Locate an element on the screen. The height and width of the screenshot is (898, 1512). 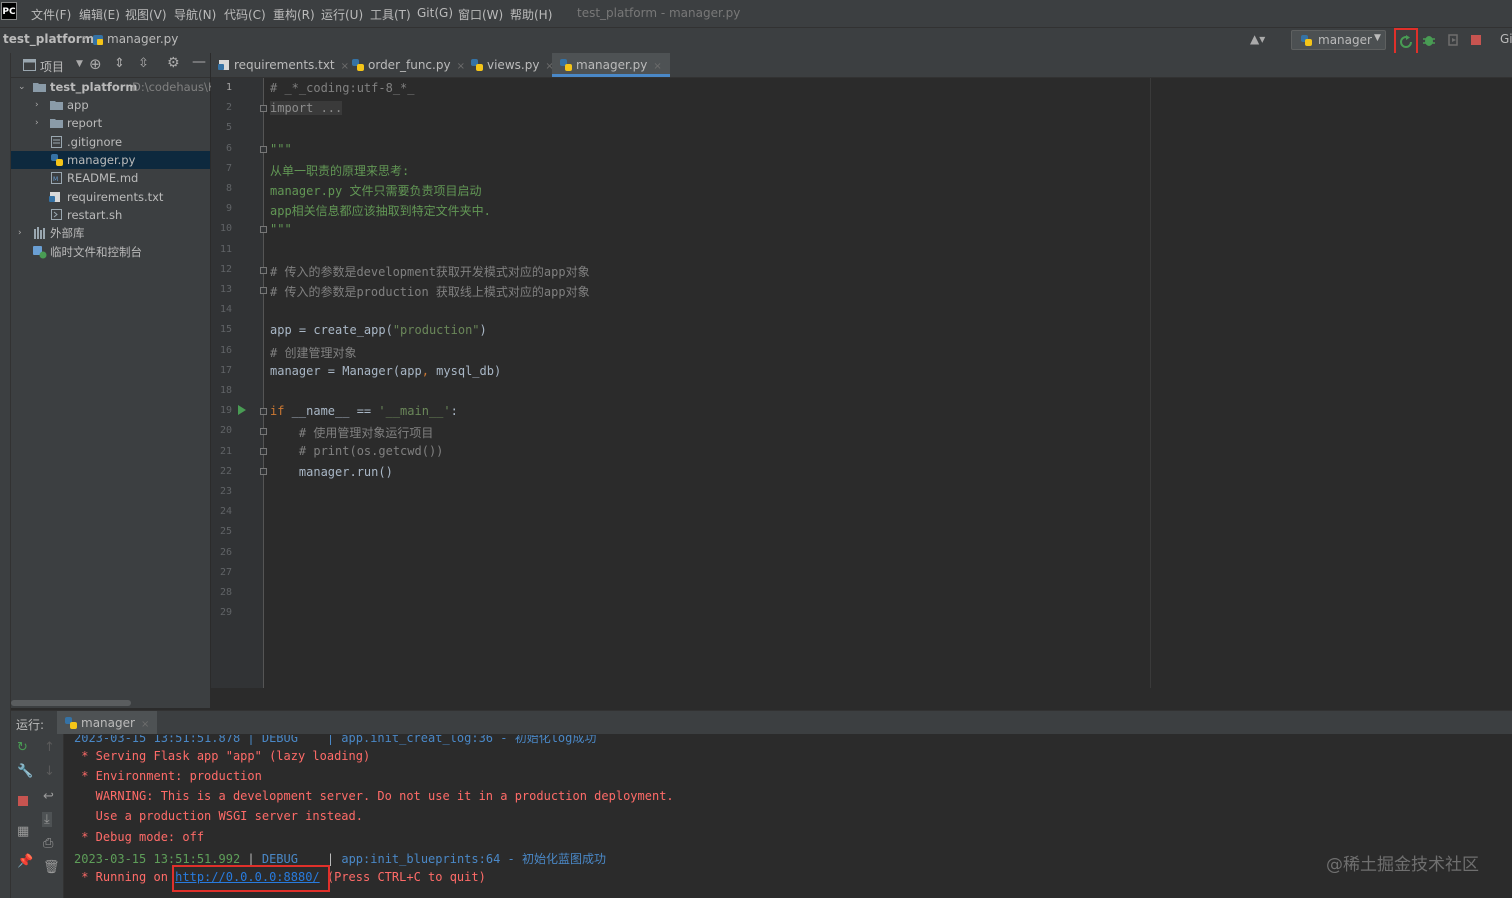
run-tab-label: manager is located at coordinates (108, 723).